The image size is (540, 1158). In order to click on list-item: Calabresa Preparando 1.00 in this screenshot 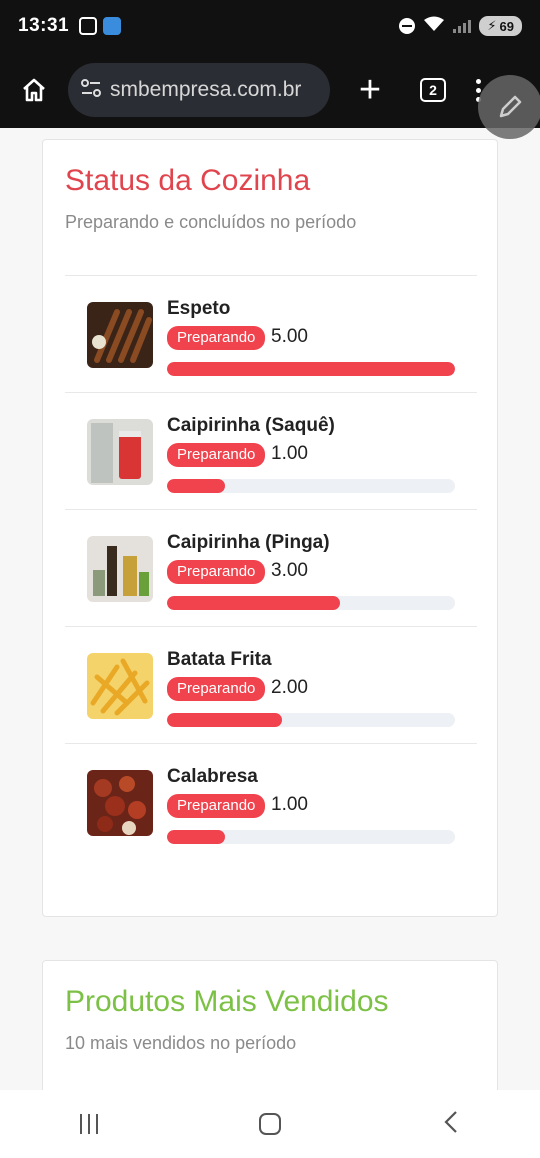, I will do `click(271, 802)`.